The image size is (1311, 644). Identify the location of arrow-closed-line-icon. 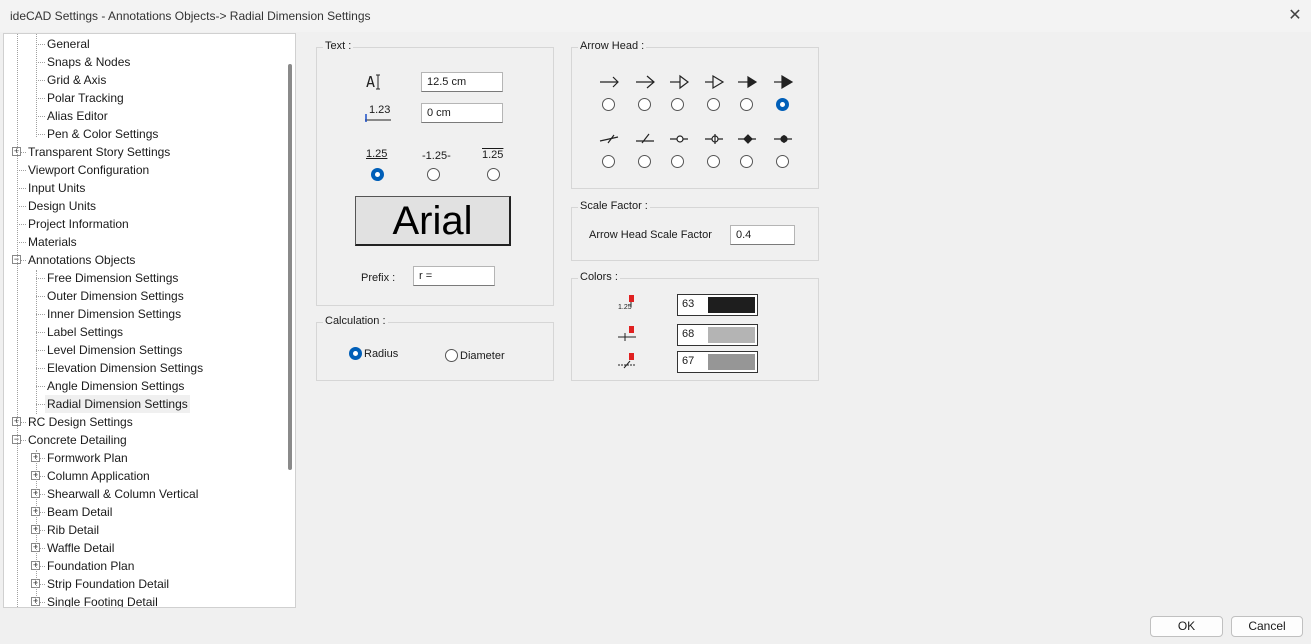
(679, 82).